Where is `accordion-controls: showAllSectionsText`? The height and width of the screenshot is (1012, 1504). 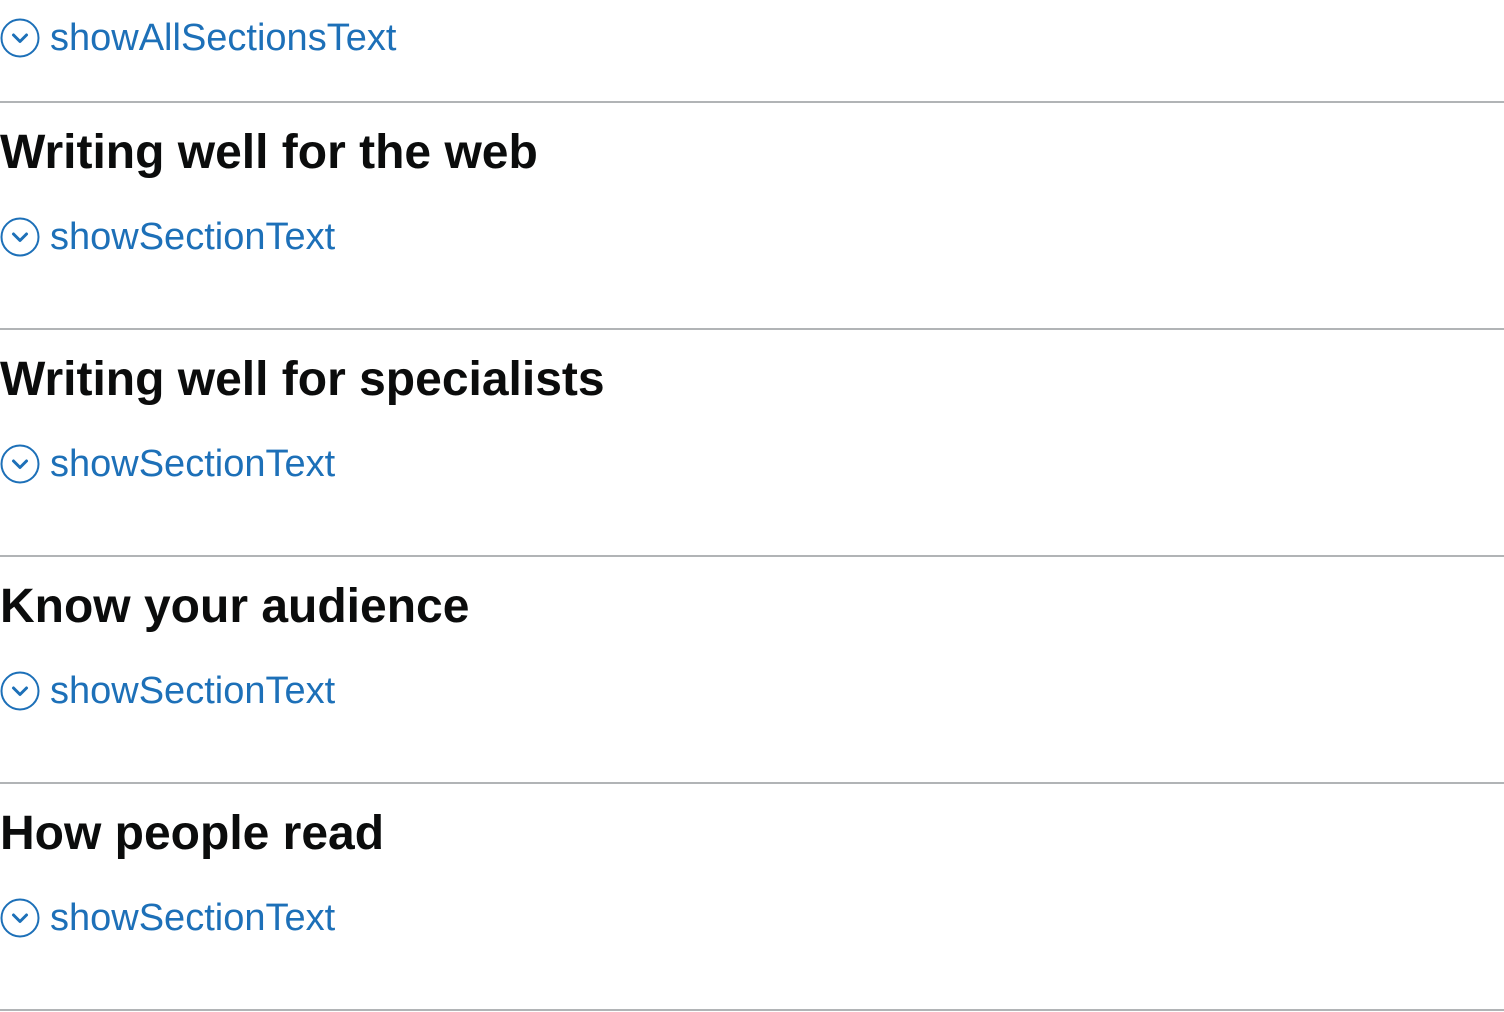
accordion-controls: showAllSectionsText is located at coordinates (752, 51).